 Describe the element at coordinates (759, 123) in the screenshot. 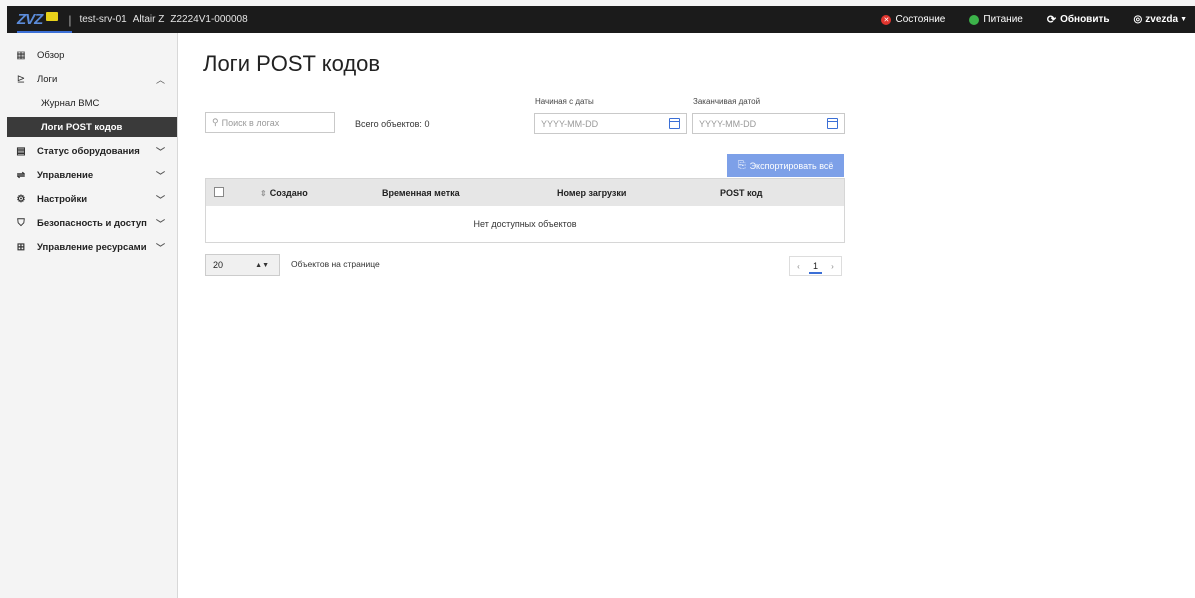

I see `to-date-input` at that location.